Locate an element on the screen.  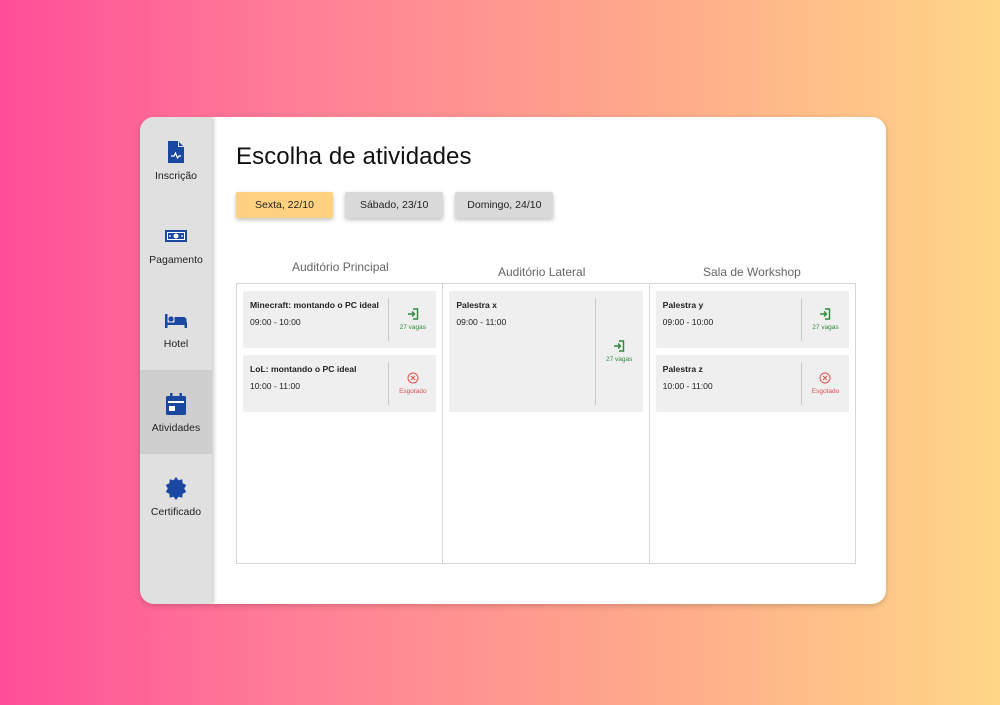
sidebar-item-atividades: Atividades is located at coordinates (176, 412).